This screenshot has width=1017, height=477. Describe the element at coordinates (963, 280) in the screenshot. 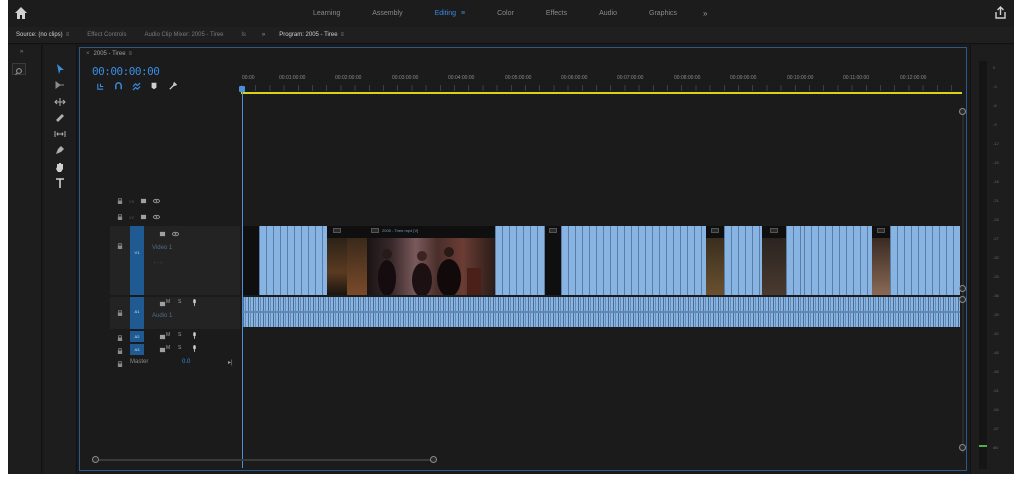

I see `vertical-scrollbar` at that location.